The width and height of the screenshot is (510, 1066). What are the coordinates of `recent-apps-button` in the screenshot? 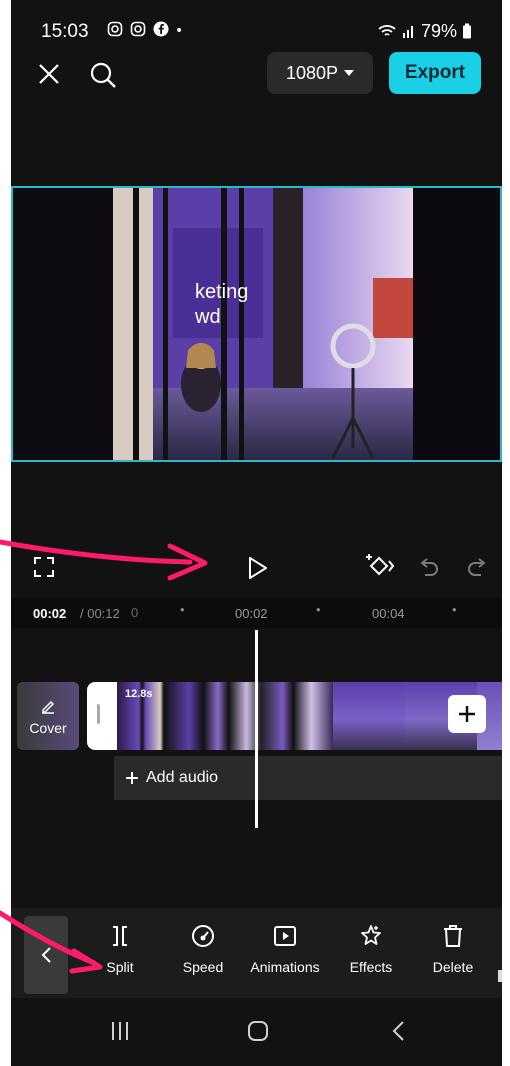 It's located at (120, 1033).